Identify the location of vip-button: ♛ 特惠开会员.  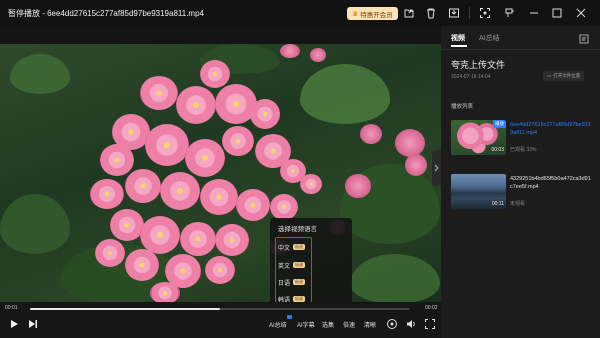
(372, 13).